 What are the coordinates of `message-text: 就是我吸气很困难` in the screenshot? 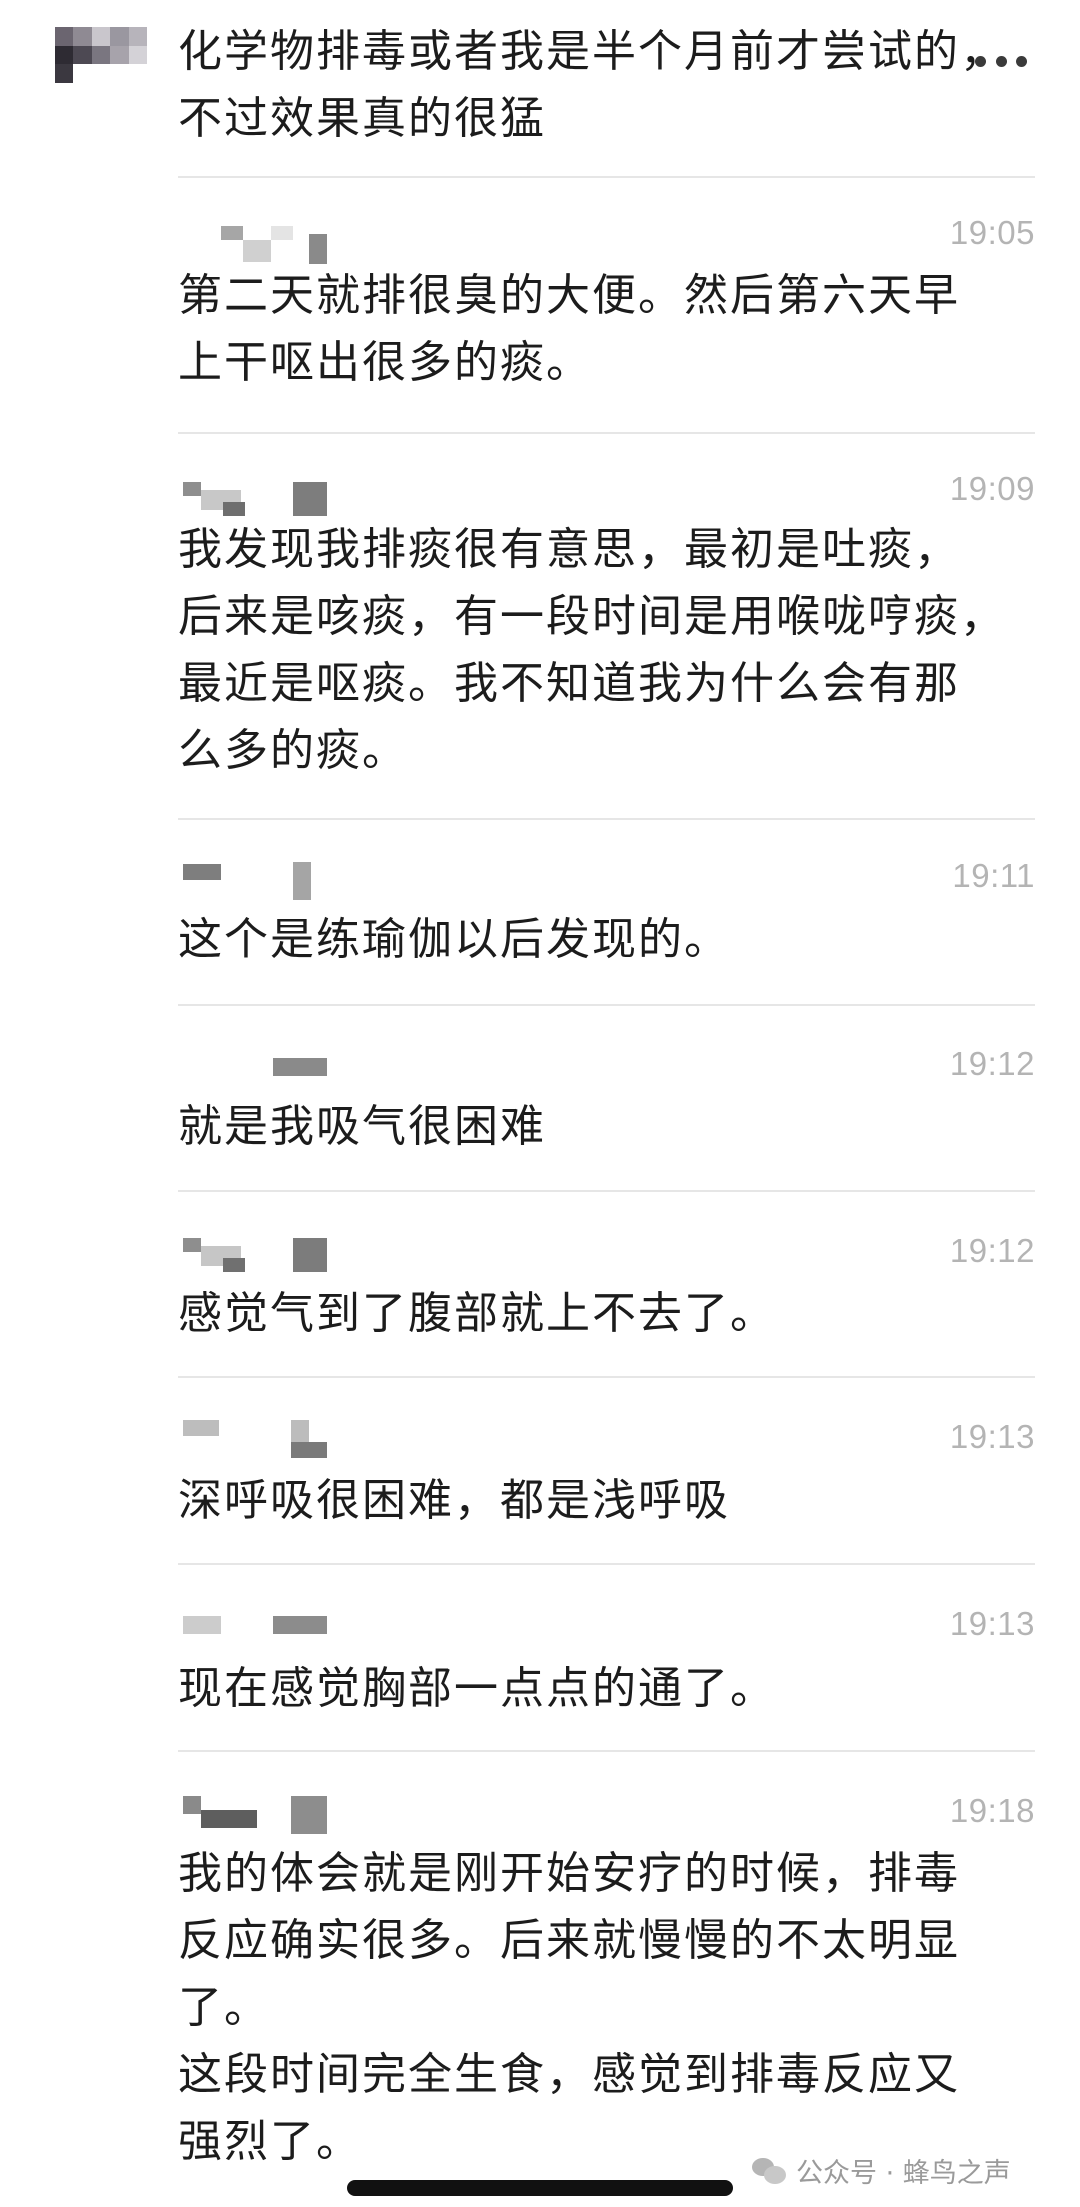 It's located at (362, 1126).